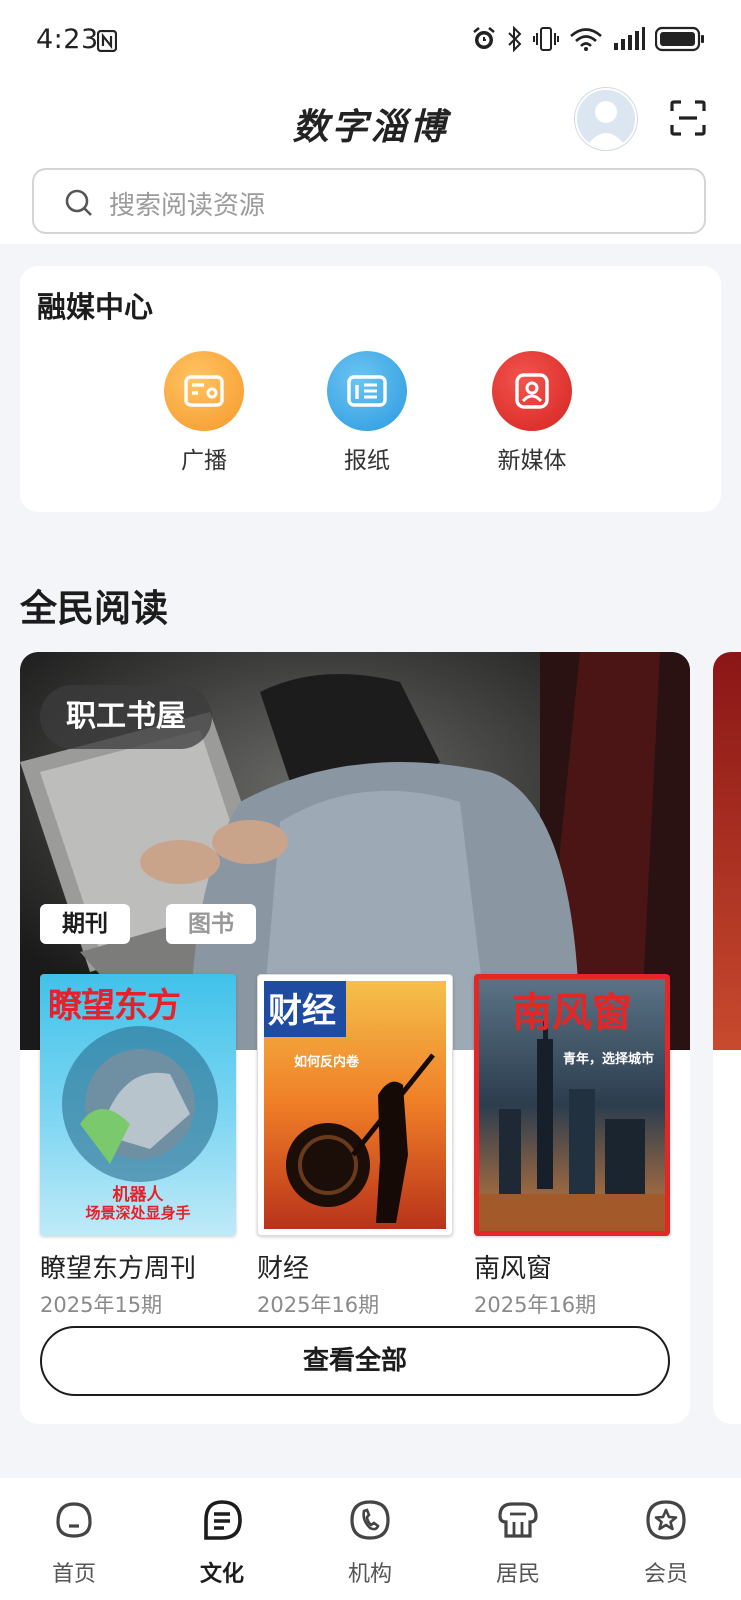 Image resolution: width=741 pixels, height=1600 pixels. I want to click on cover-caption: 青年，选择城市, so click(608, 1059).